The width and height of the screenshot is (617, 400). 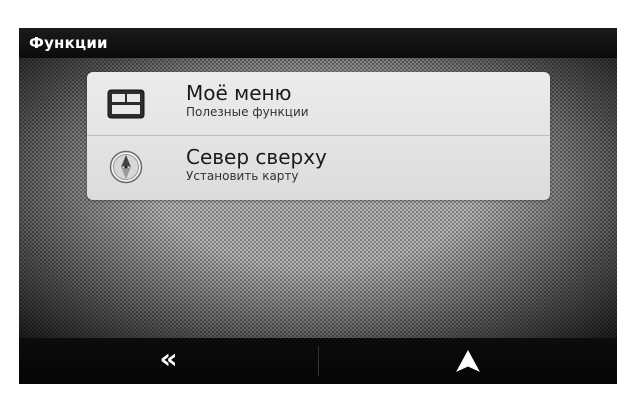 What do you see at coordinates (68, 43) in the screenshot?
I see `page-title: Функции` at bounding box center [68, 43].